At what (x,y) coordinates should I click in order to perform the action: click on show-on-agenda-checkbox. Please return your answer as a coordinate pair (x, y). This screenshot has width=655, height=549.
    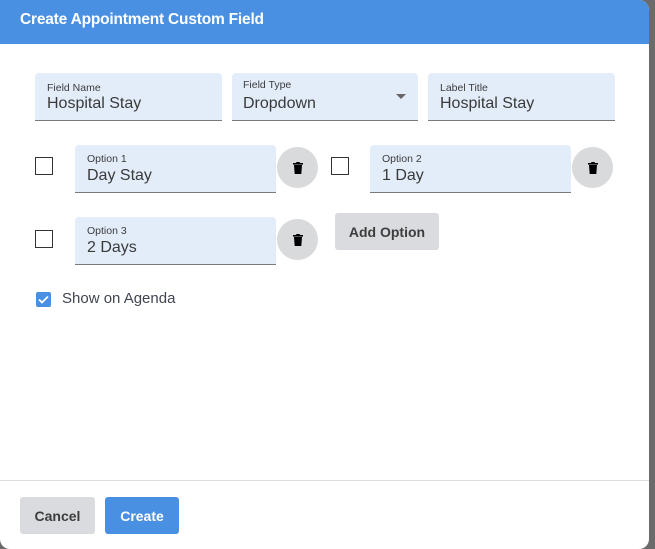
    Looking at the image, I should click on (43, 299).